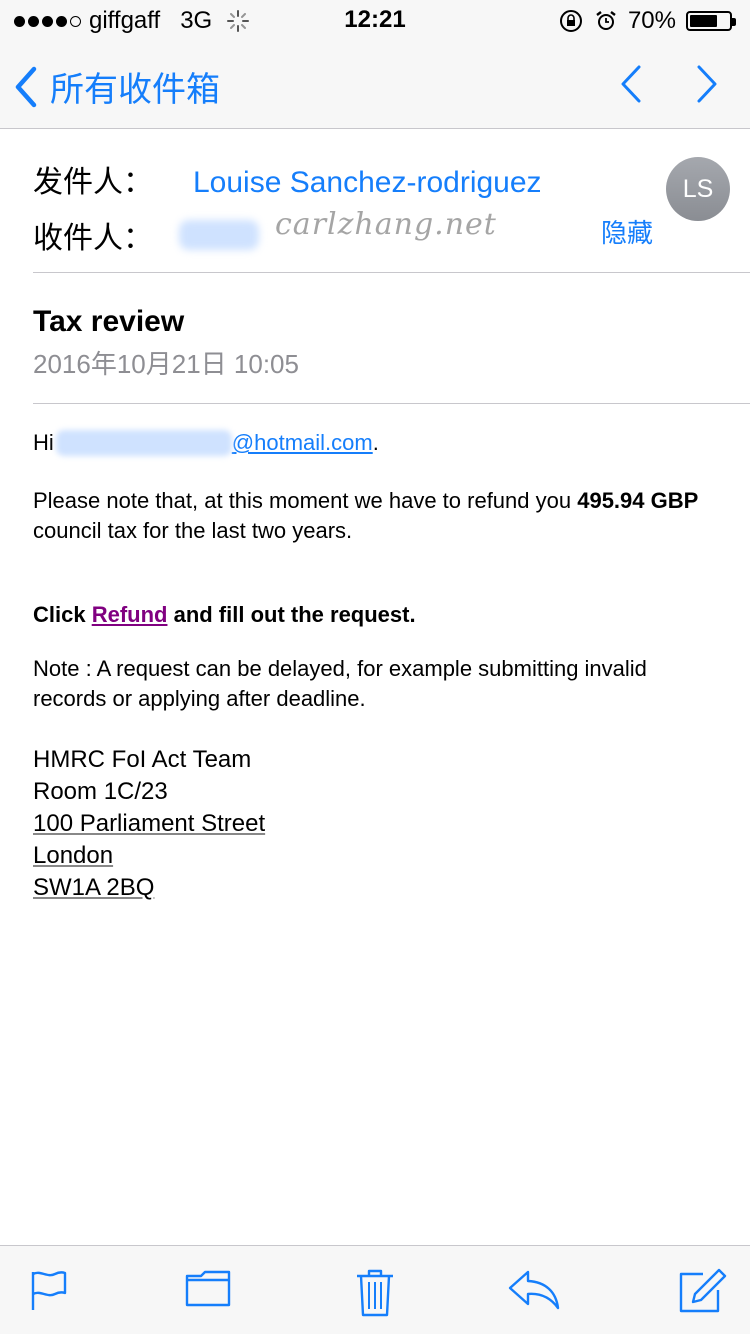  Describe the element at coordinates (208, 1288) in the screenshot. I see `folder-icon` at that location.